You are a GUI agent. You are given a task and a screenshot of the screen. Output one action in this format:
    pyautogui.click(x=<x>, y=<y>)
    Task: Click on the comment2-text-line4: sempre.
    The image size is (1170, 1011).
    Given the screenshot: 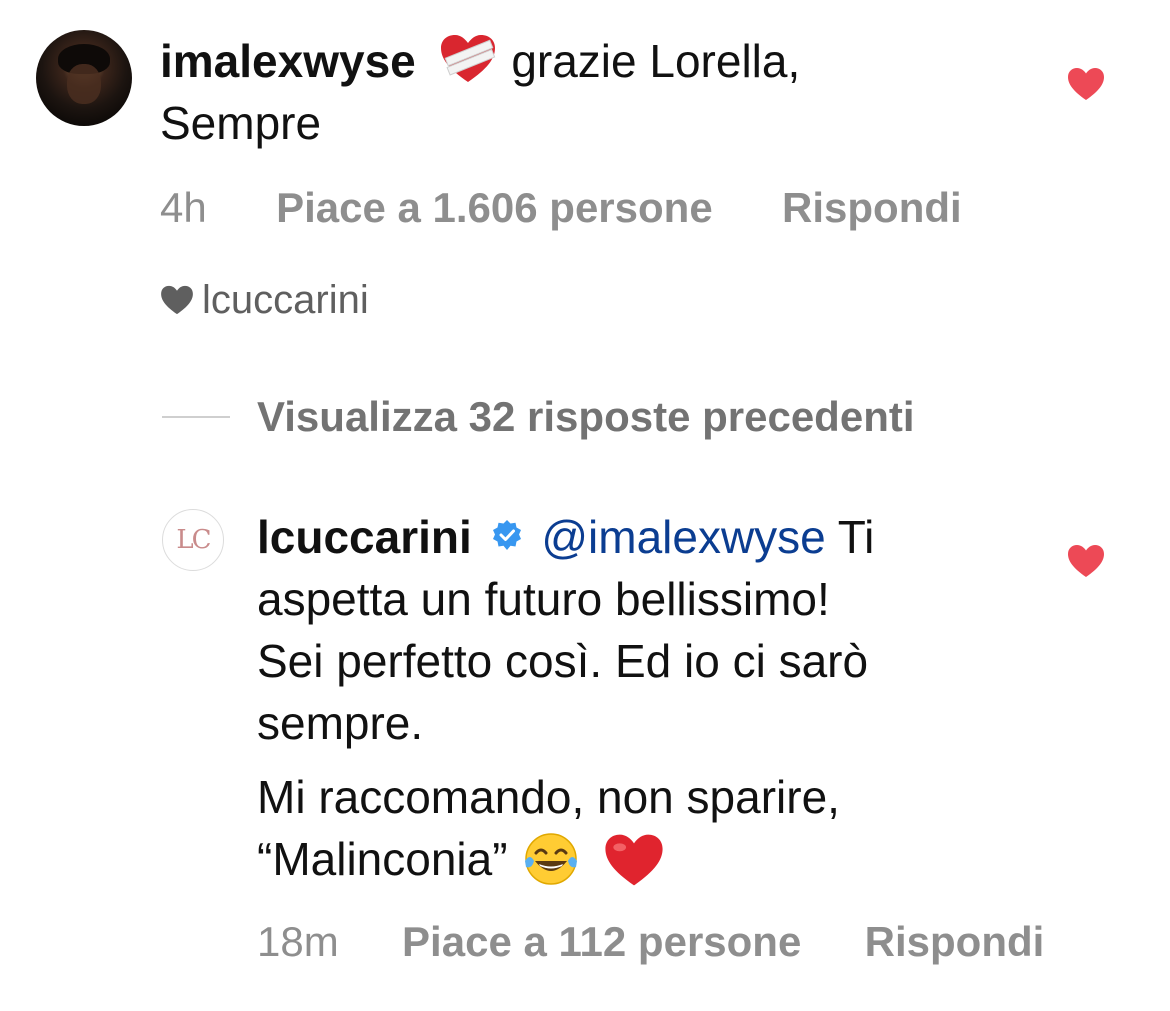 What is the action you would take?
    pyautogui.click(x=340, y=723)
    